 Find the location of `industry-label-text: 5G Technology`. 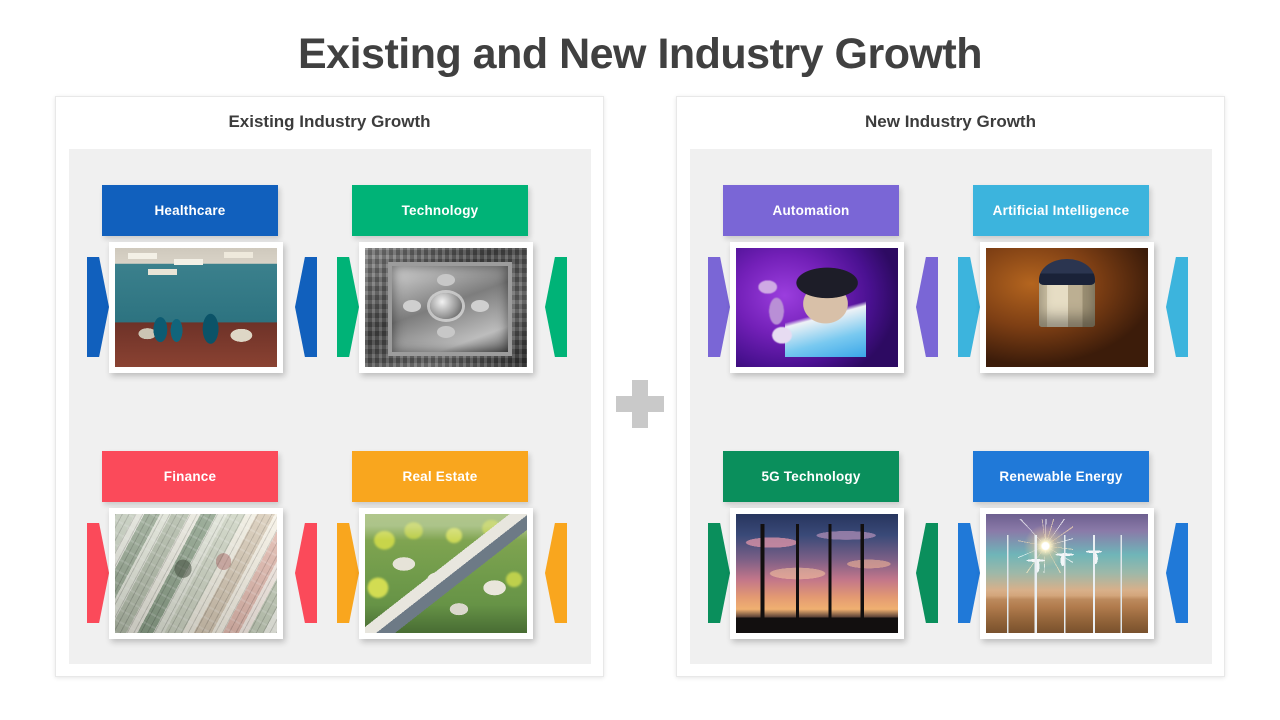

industry-label-text: 5G Technology is located at coordinates (811, 476).